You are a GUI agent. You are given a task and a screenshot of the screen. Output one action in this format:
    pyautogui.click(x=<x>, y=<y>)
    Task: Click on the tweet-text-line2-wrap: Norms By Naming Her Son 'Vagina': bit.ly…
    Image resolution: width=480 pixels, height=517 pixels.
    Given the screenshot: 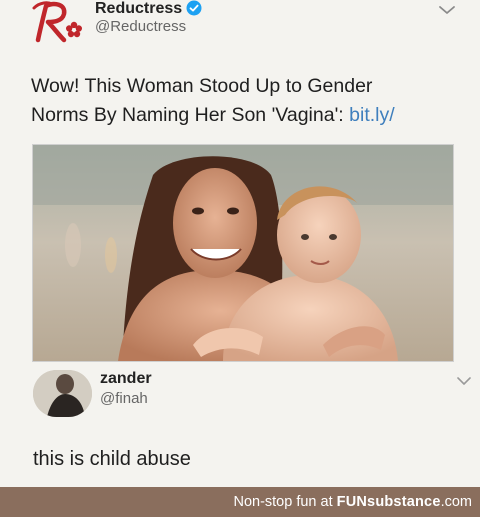 What is the action you would take?
    pyautogui.click(x=251, y=115)
    